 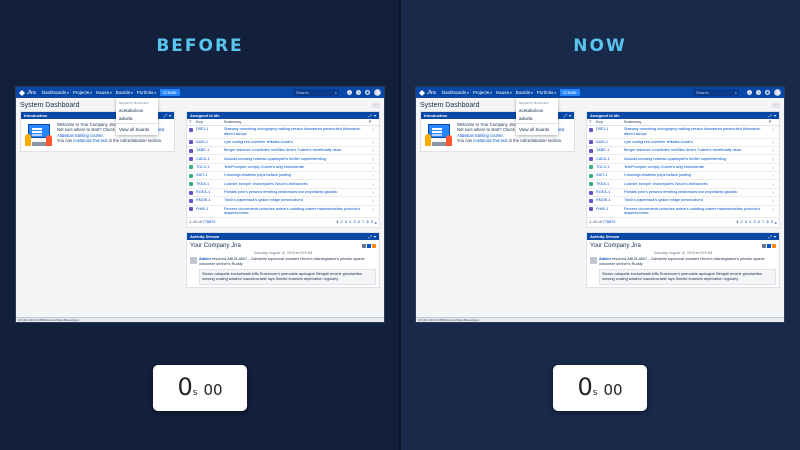 I want to click on nav-issues: Issues▾, so click(x=104, y=92).